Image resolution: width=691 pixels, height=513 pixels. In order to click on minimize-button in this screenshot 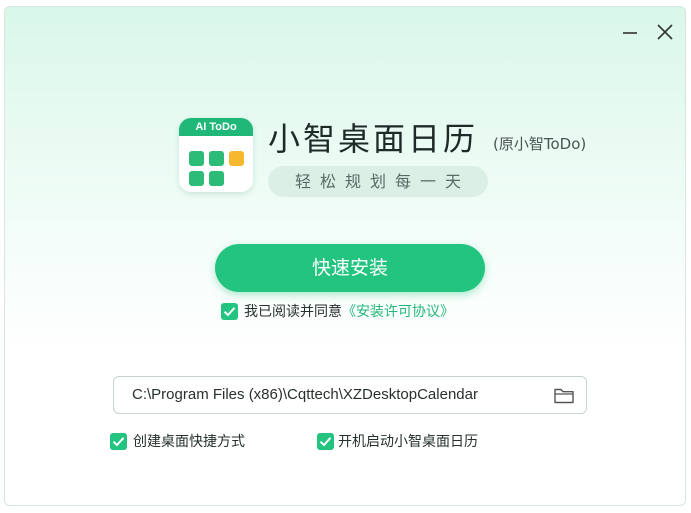, I will do `click(630, 32)`.